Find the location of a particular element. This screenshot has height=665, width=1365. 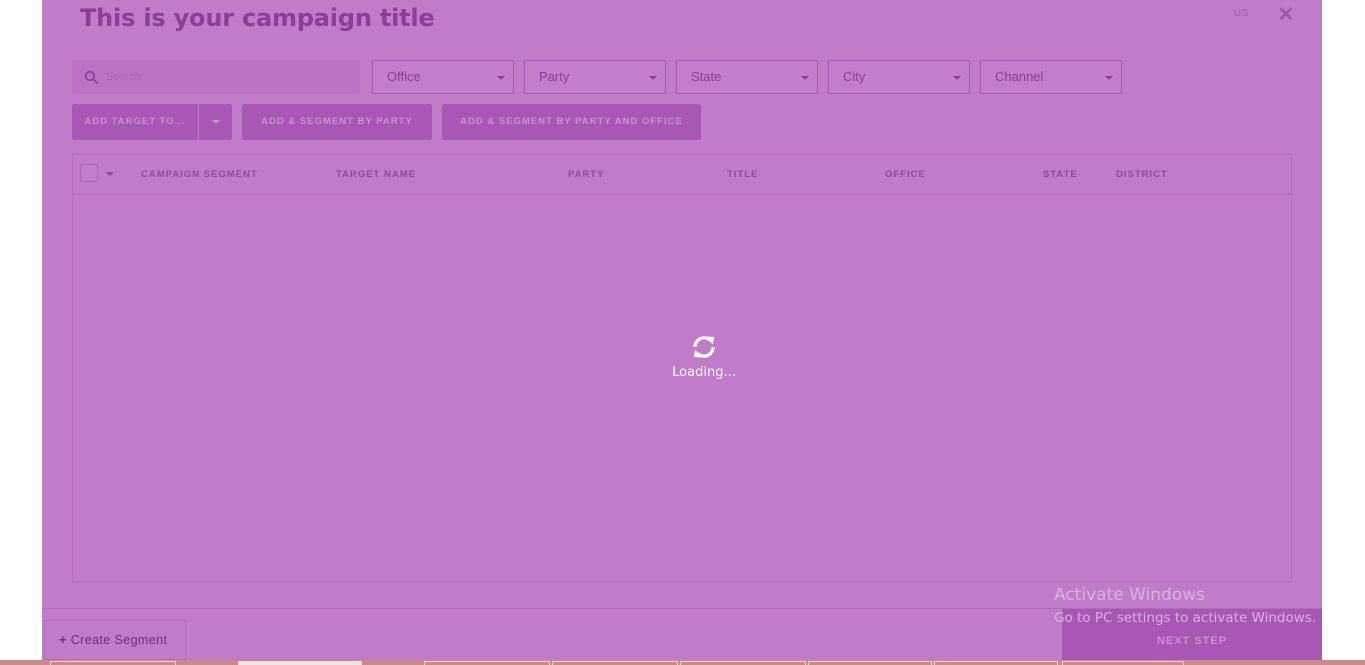

create-segment-label: Create Segment is located at coordinates (119, 640).